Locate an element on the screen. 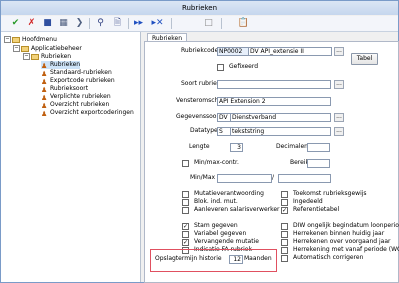 The width and height of the screenshot is (399, 283). variabel-gegeven-checkbox is located at coordinates (185, 234).